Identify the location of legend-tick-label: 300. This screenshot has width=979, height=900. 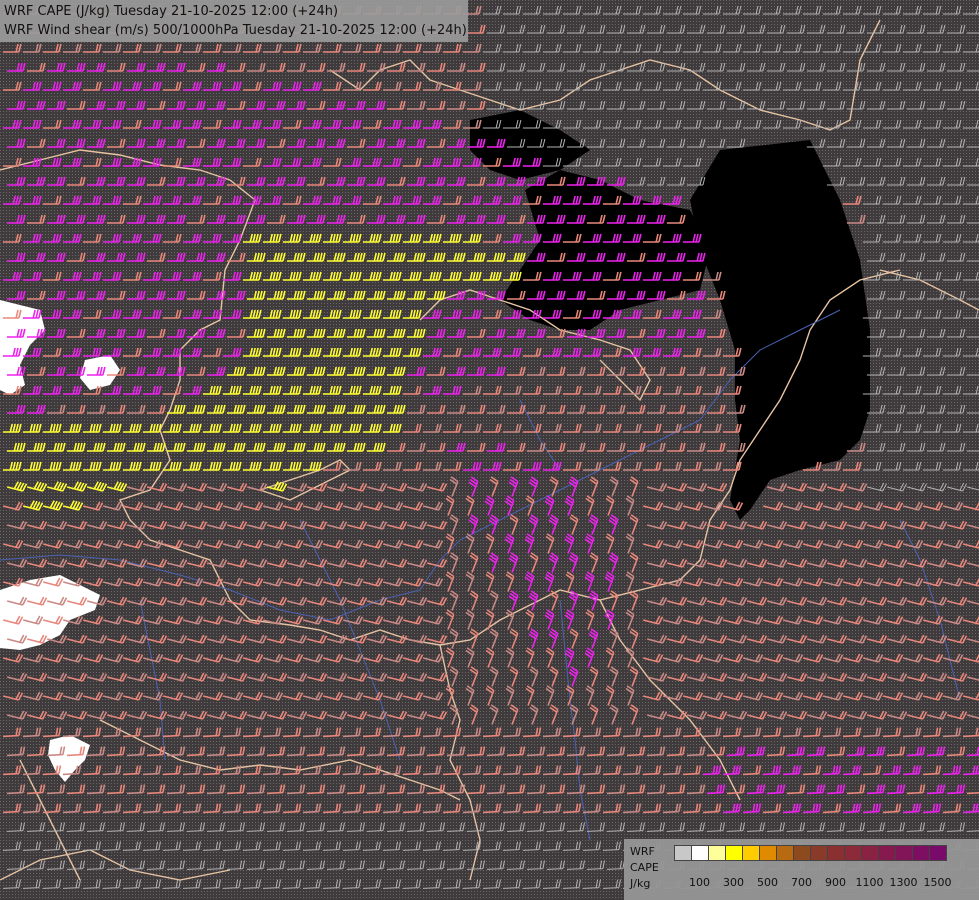
(733, 882).